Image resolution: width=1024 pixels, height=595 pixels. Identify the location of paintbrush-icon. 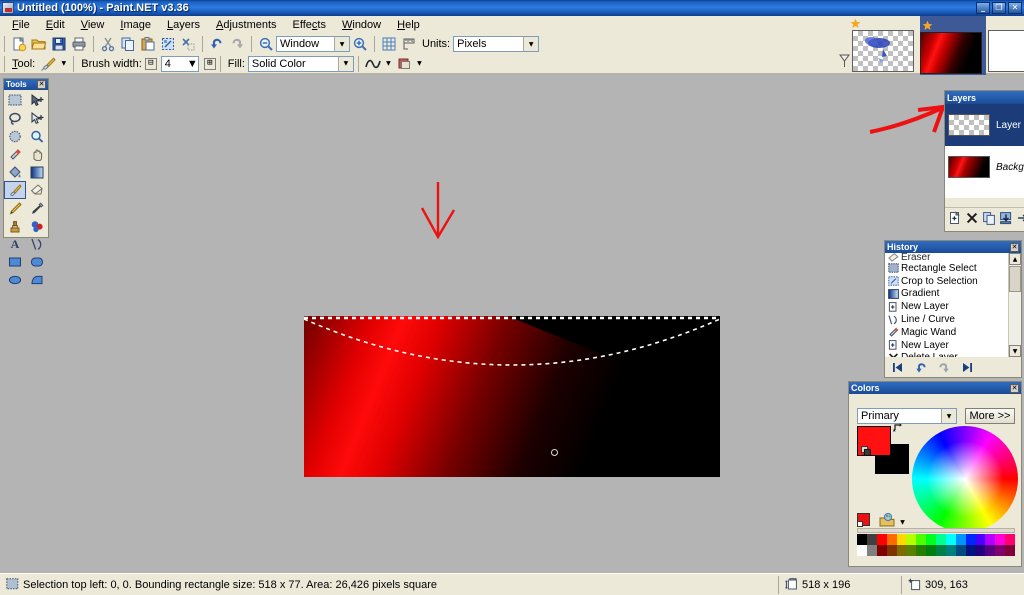
(48, 64).